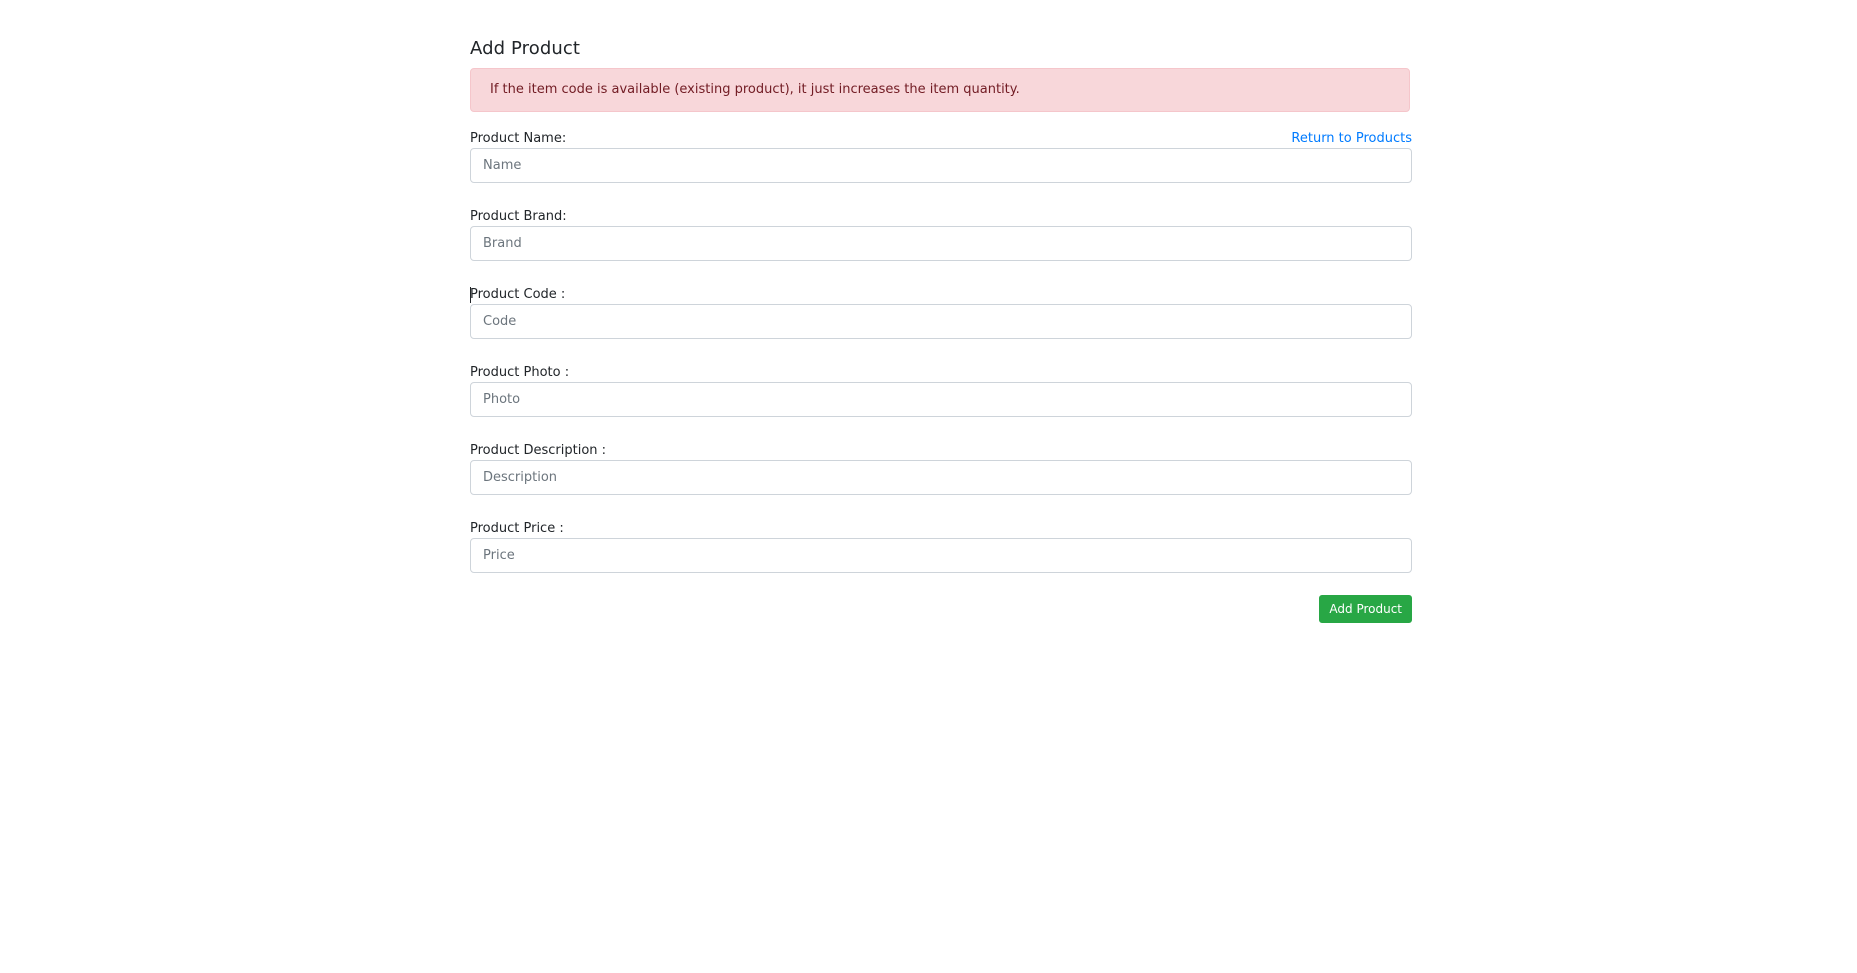 The height and width of the screenshot is (973, 1857). I want to click on product-brand-input, so click(941, 243).